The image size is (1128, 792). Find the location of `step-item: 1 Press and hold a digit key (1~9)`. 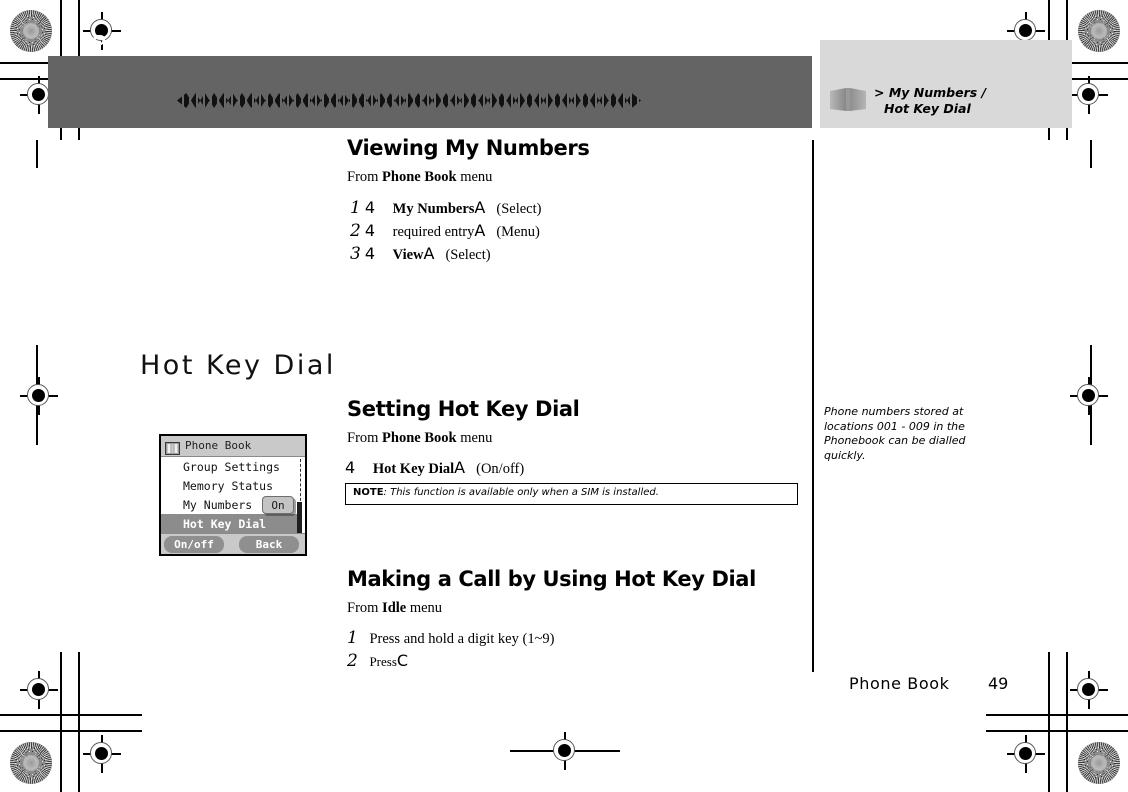

step-item: 1 Press and hold a digit key (1~9) is located at coordinates (451, 638).